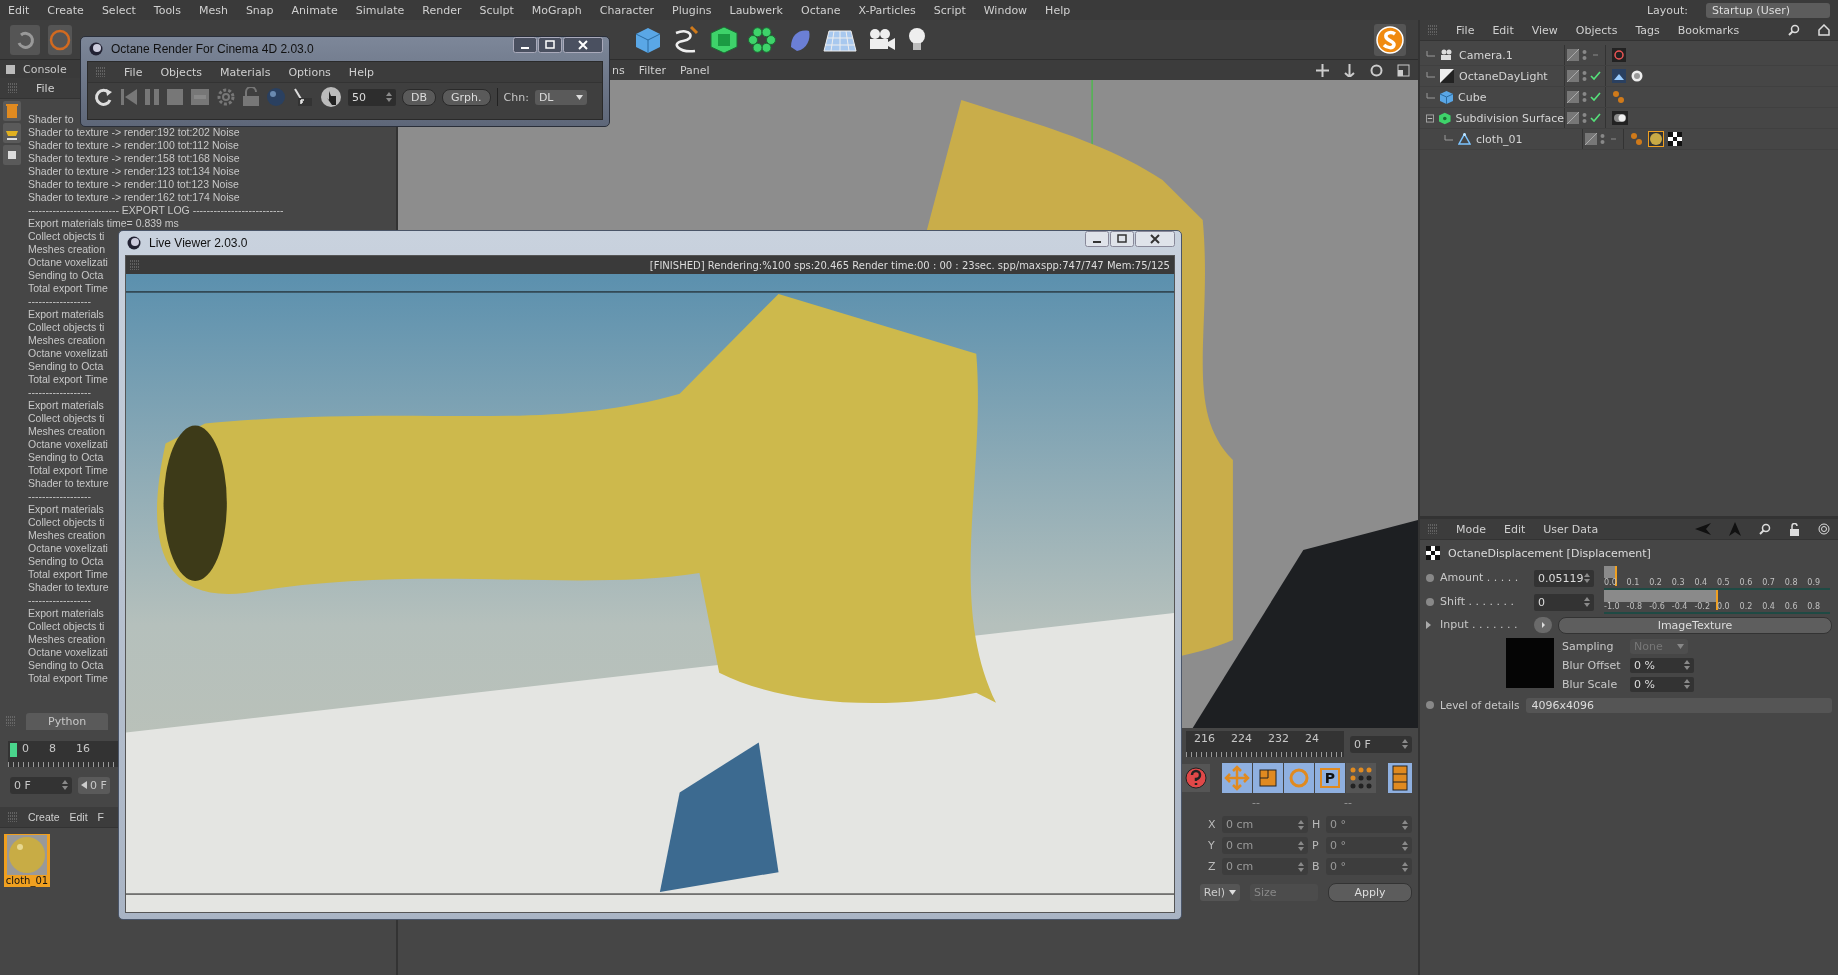 This screenshot has height=975, width=1838. Describe the element at coordinates (1647, 30) in the screenshot. I see `menu-item: Tags` at that location.